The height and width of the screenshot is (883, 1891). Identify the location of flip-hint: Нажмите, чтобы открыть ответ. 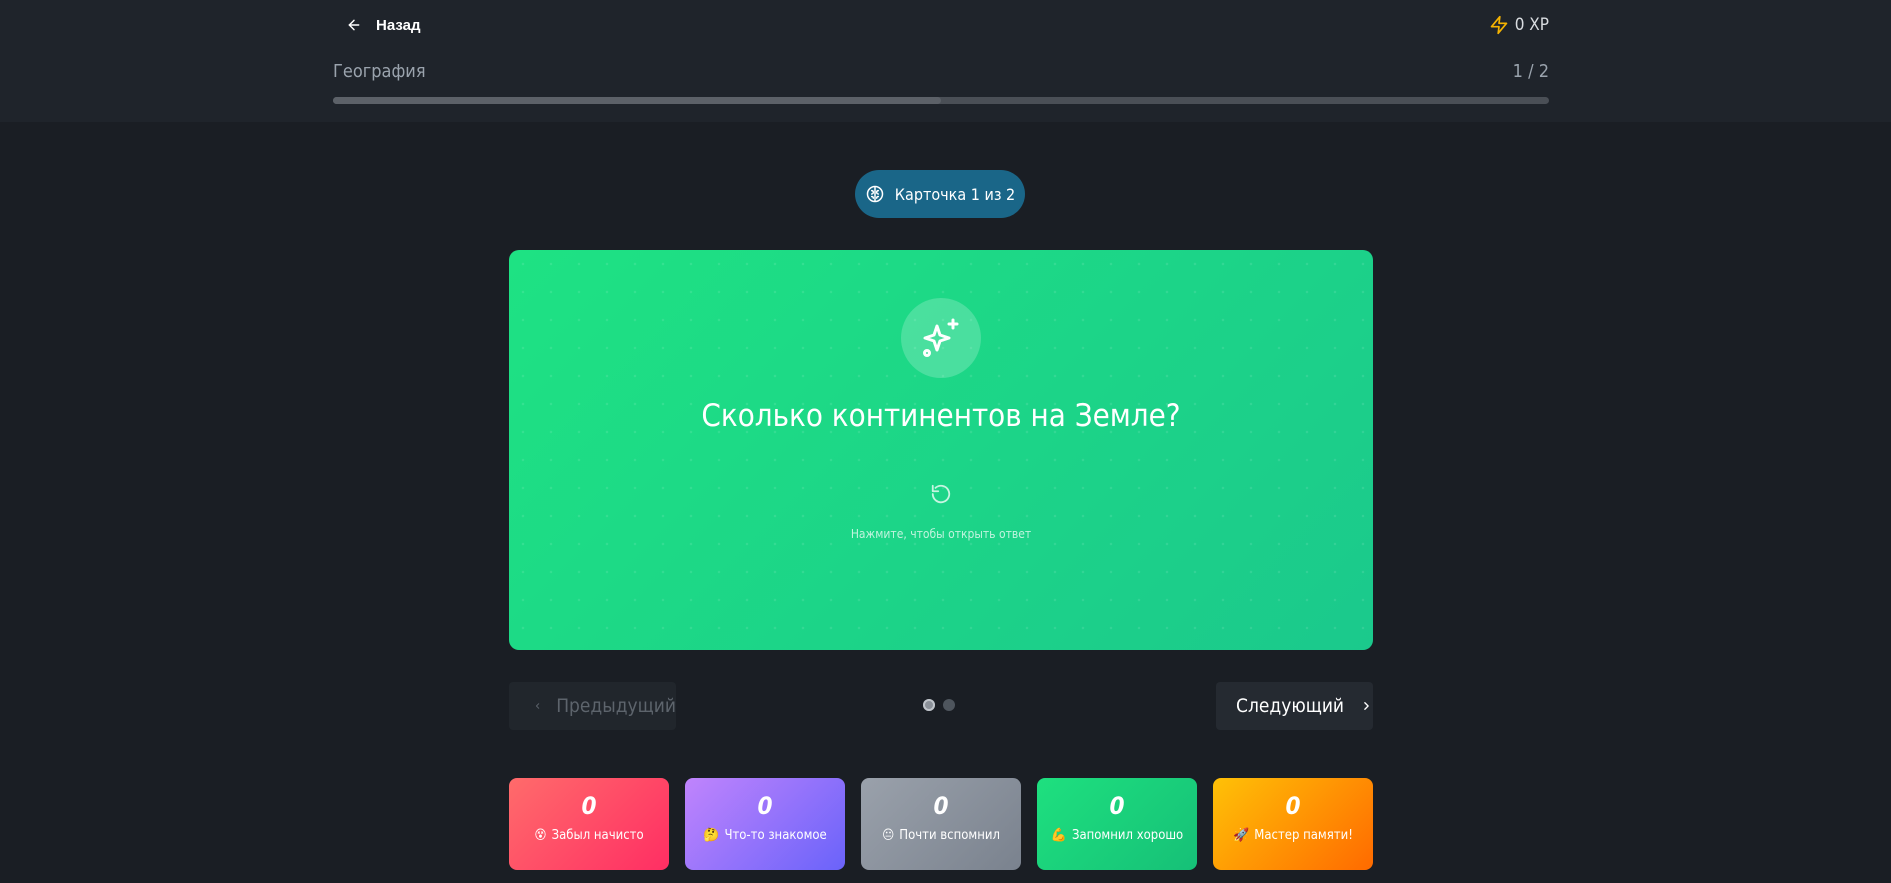
(941, 534).